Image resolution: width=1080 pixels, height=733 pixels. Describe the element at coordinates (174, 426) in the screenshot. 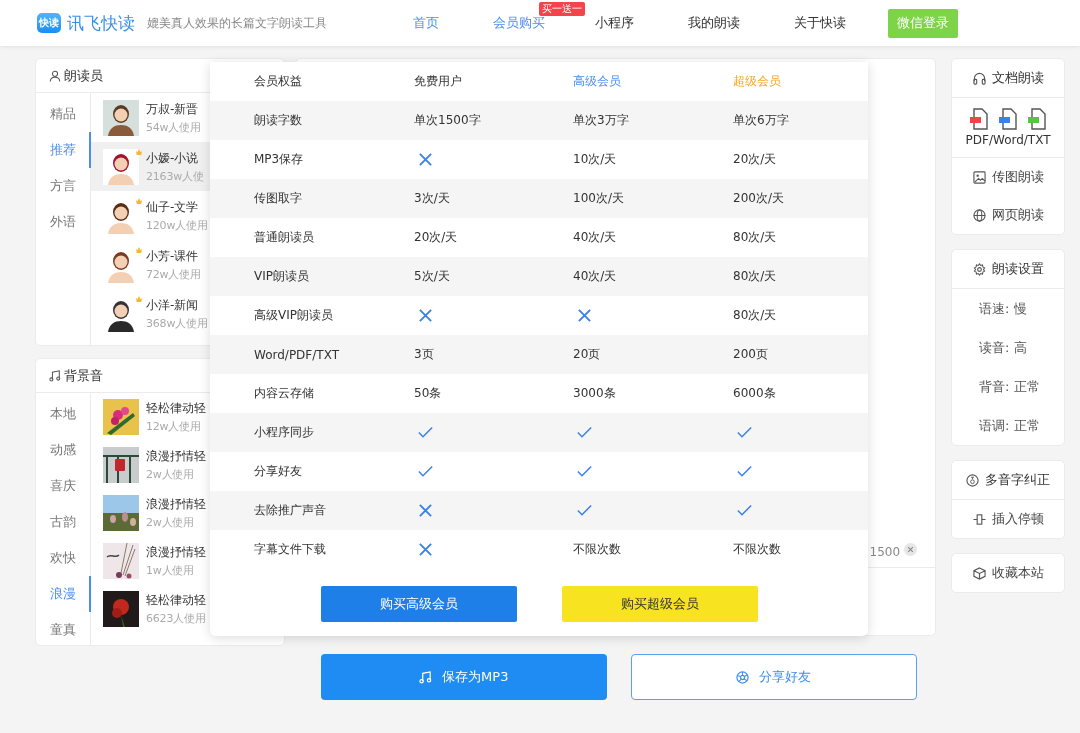

I see `usage-count: 12w人使用` at that location.